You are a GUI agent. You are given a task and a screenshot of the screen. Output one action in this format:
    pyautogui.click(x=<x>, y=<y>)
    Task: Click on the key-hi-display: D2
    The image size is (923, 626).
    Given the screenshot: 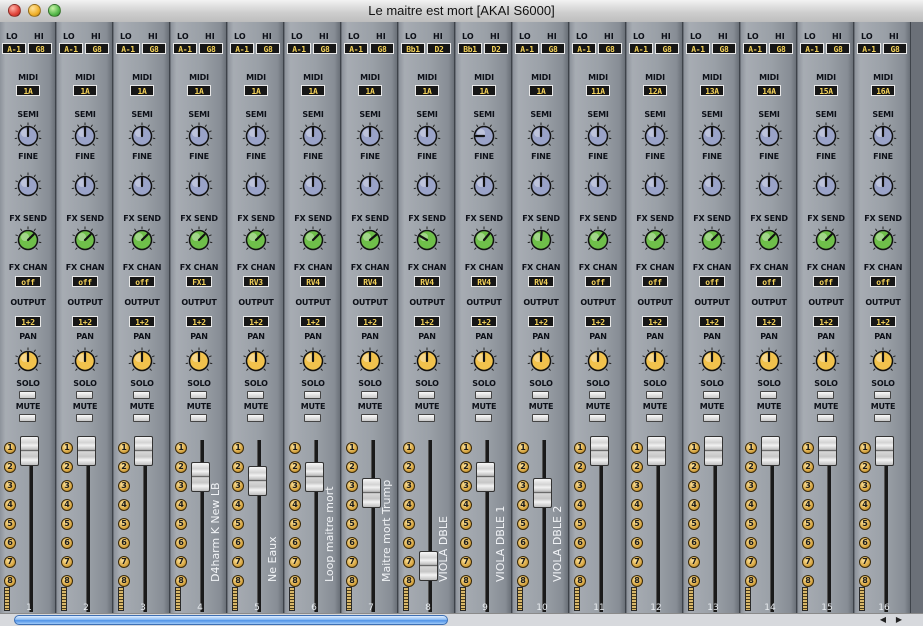 What is the action you would take?
    pyautogui.click(x=439, y=48)
    